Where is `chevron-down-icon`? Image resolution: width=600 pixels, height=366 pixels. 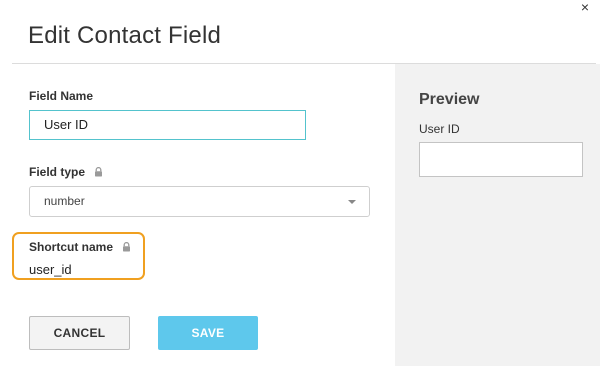
chevron-down-icon is located at coordinates (352, 202).